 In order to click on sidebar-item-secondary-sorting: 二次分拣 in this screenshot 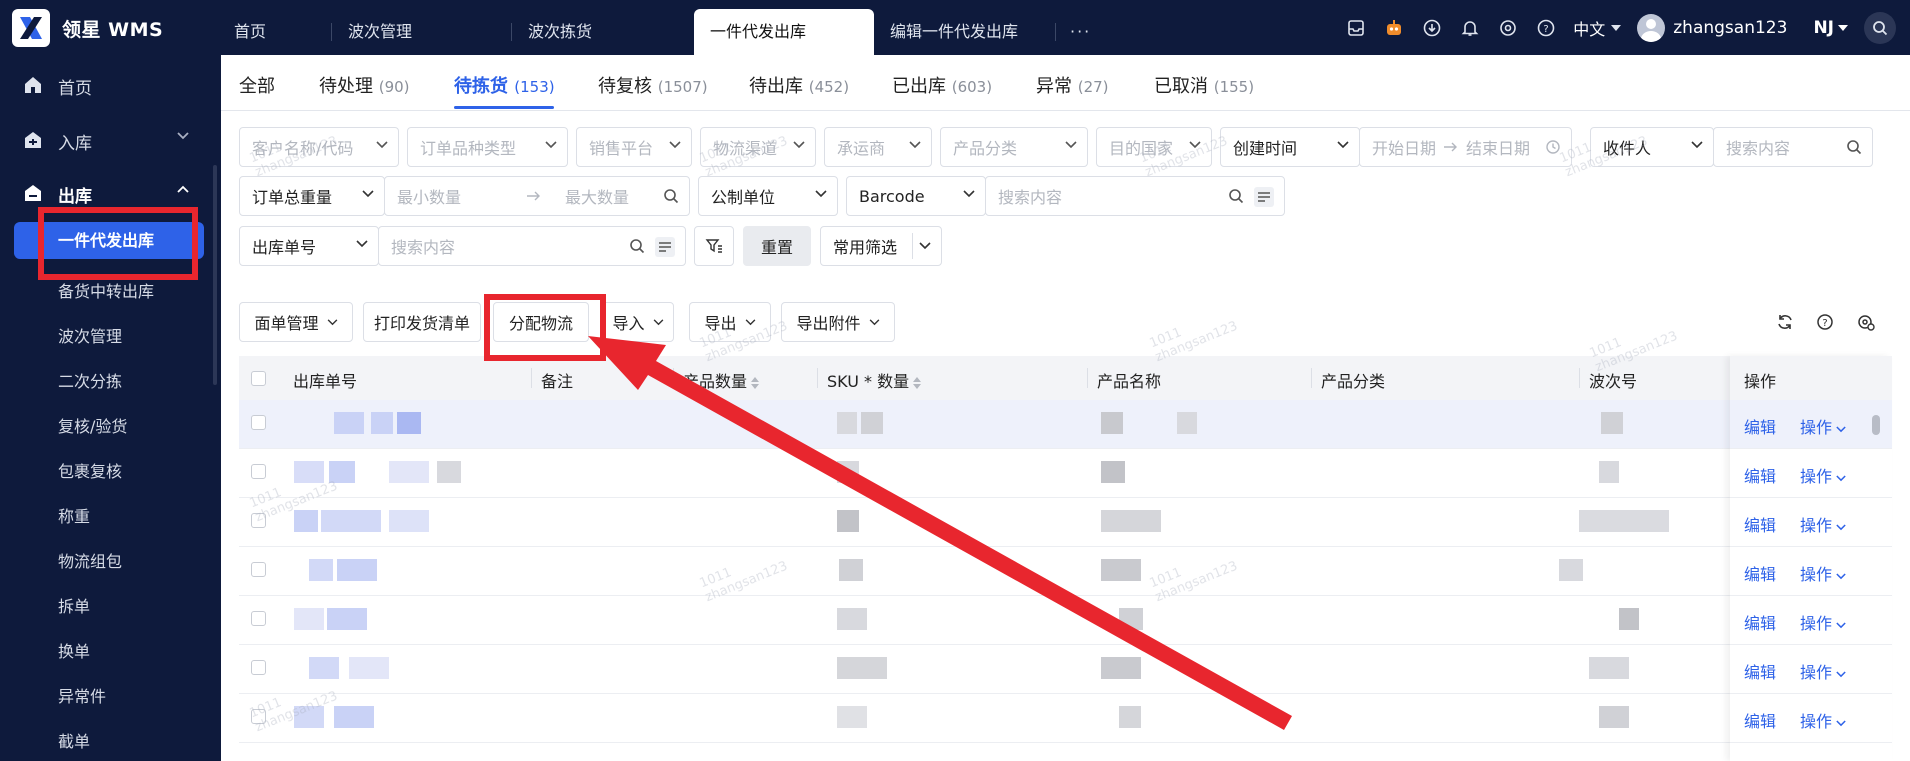, I will do `click(90, 380)`.